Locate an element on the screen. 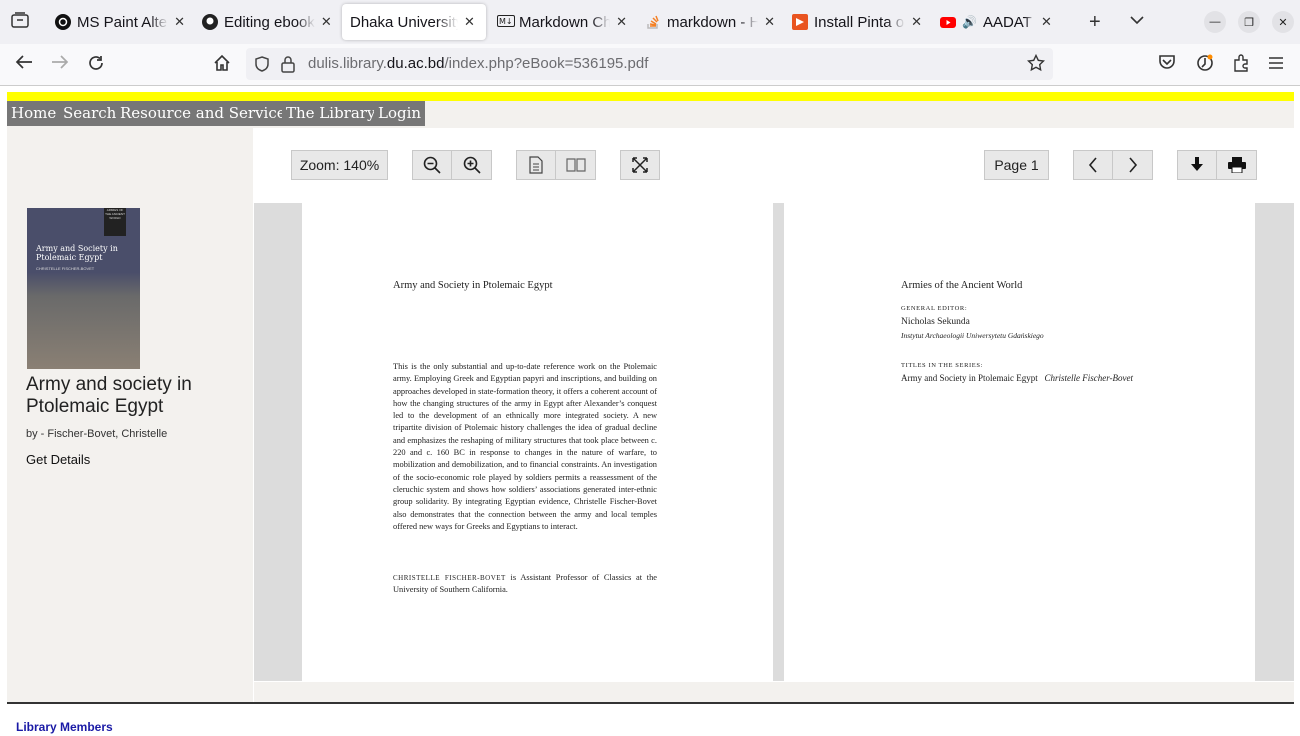  tab-title: Editing ebook is located at coordinates (269, 22).